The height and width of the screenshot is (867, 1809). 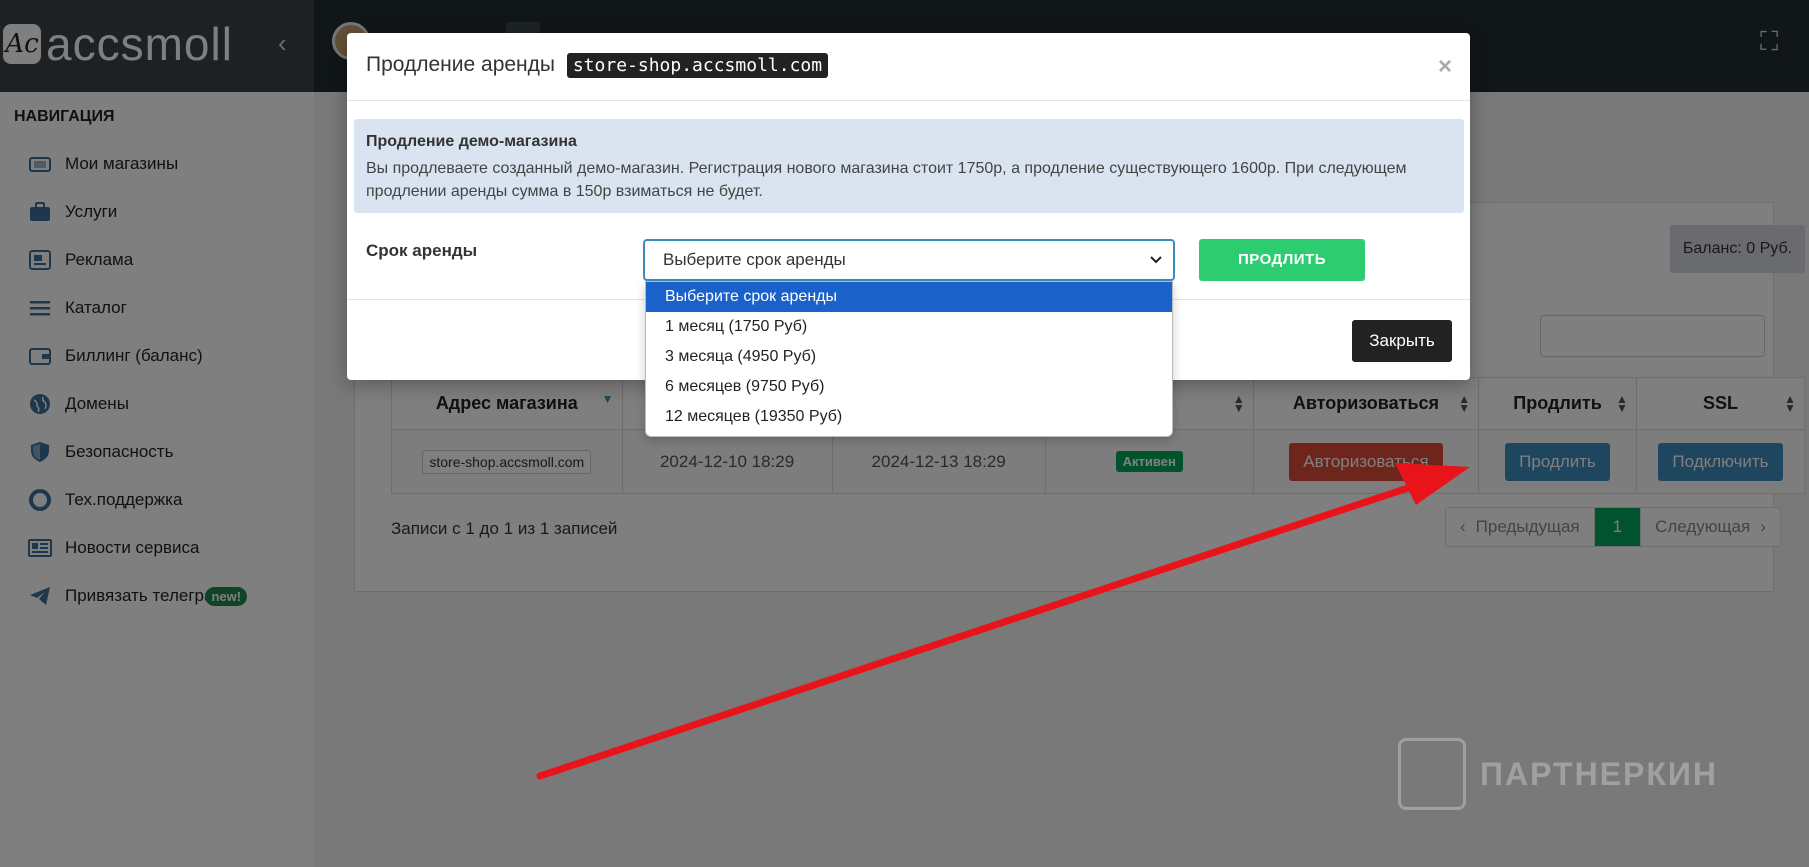 What do you see at coordinates (909, 260) in the screenshot?
I see `term-select: Выберите срок аренды` at bounding box center [909, 260].